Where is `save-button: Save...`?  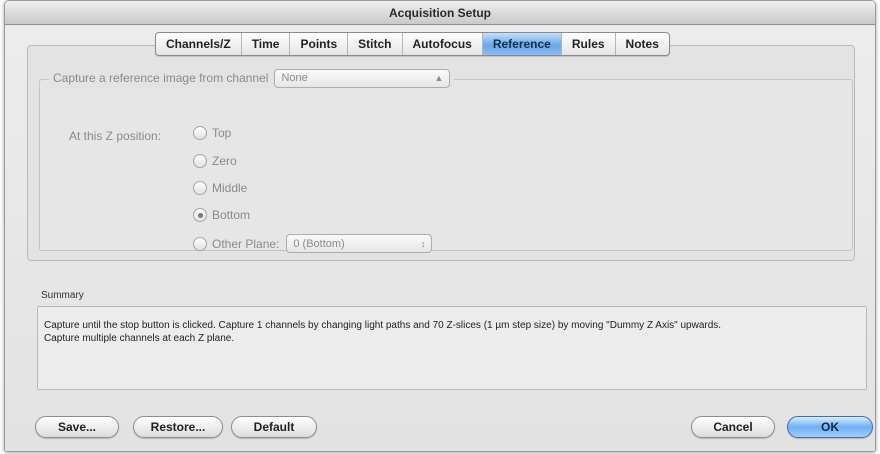
save-button: Save... is located at coordinates (77, 427).